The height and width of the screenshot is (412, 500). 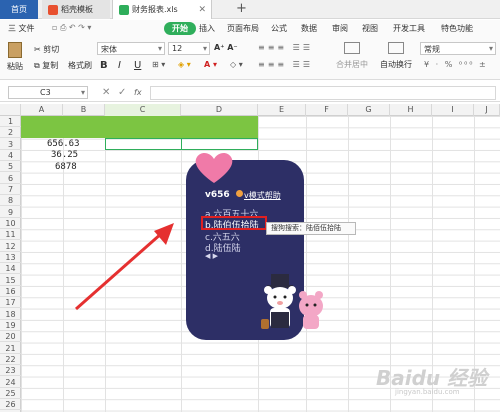 I want to click on heart-icon, so click(x=214, y=168).